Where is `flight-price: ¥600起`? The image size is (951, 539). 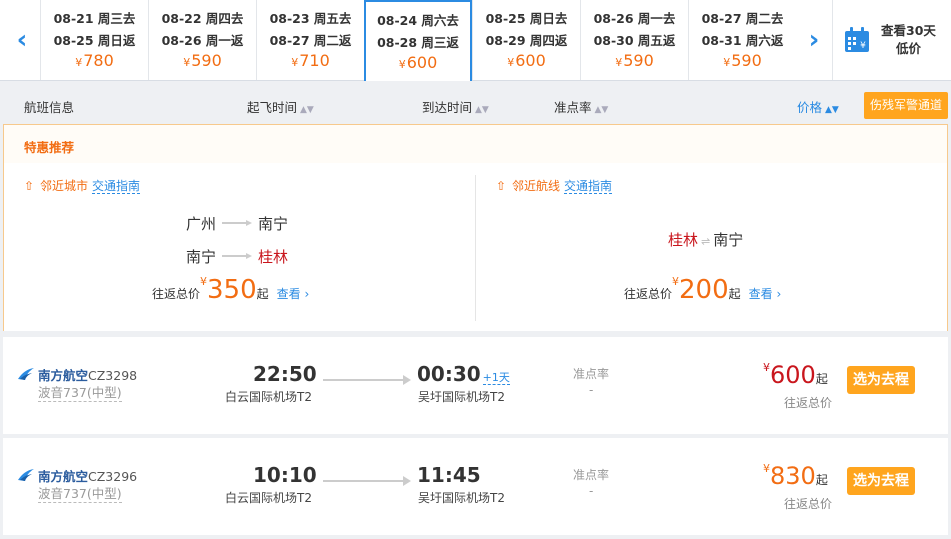 flight-price: ¥600起 is located at coordinates (795, 375).